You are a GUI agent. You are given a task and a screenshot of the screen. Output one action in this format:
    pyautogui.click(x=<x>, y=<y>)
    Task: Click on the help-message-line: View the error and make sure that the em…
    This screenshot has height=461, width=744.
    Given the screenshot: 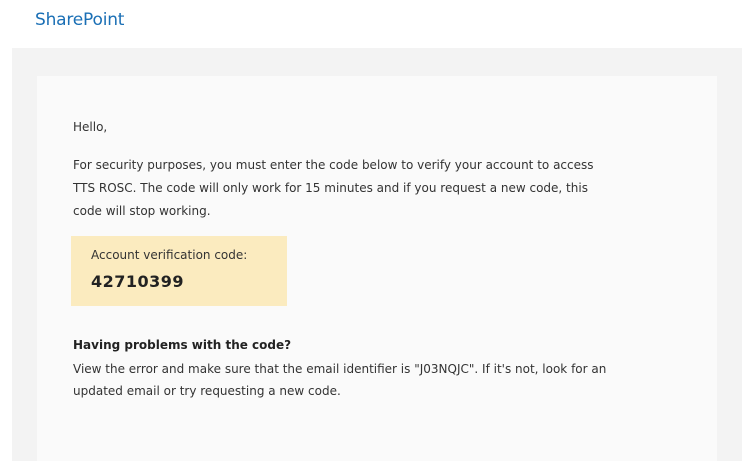 What is the action you would take?
    pyautogui.click(x=340, y=369)
    